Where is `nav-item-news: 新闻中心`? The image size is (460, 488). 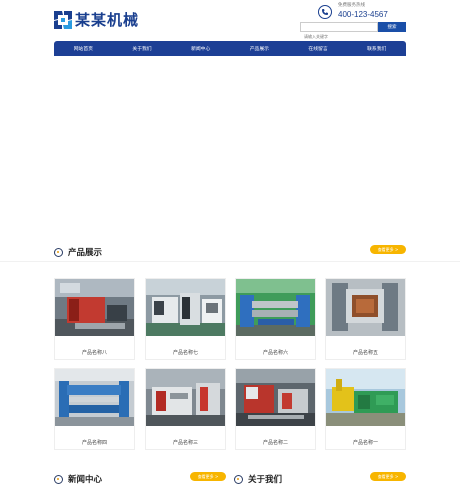 nav-item-news: 新闻中心 is located at coordinates (200, 48).